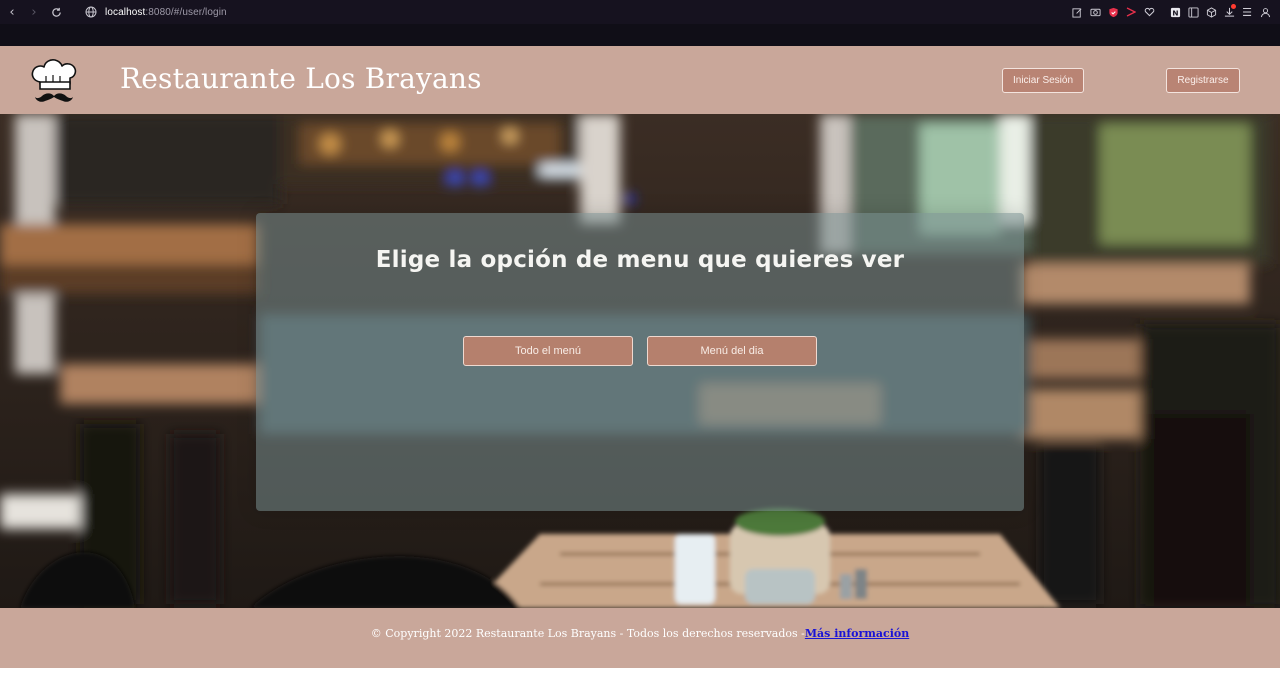  I want to click on cube-icon, so click(1211, 12).